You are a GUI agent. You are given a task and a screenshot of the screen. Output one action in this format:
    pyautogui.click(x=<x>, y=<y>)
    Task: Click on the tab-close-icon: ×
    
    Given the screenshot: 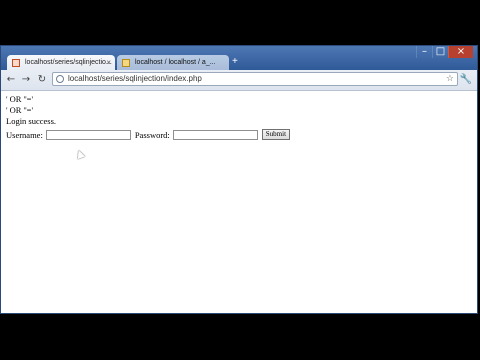 What is the action you would take?
    pyautogui.click(x=108, y=63)
    